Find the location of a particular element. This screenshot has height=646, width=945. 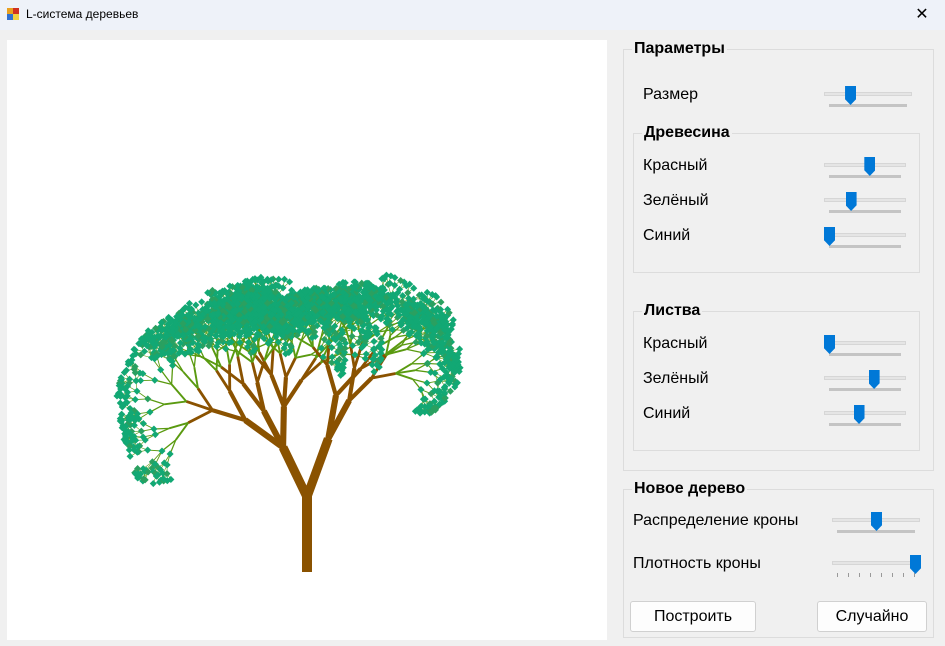

window-title: L-система деревьев is located at coordinates (82, 14).